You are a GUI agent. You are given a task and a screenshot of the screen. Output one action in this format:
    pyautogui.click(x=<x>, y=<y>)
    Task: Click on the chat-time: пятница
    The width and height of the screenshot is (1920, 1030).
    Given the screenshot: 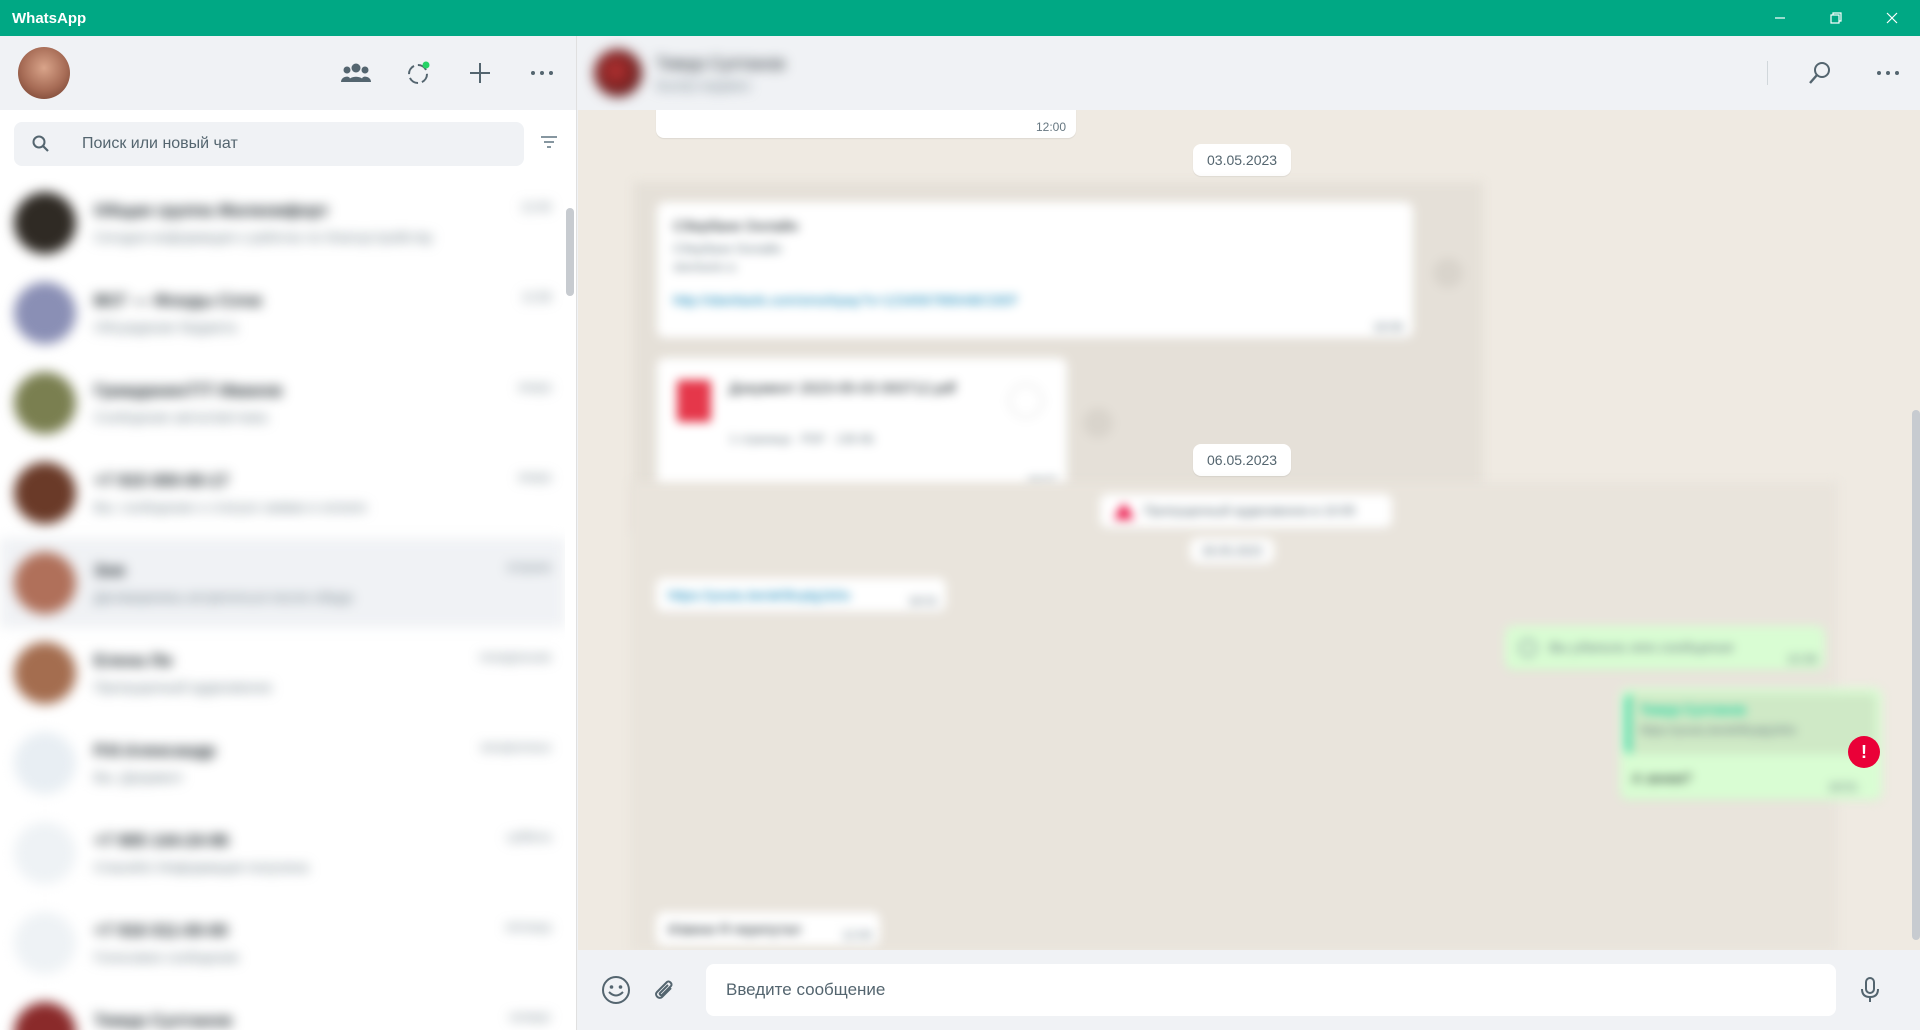 What is the action you would take?
    pyautogui.click(x=528, y=927)
    